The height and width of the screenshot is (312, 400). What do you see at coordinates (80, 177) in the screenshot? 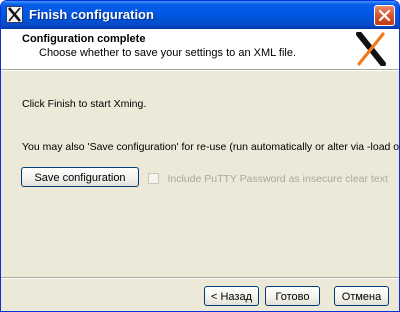
I see `save-configuration-button: Save configuration` at bounding box center [80, 177].